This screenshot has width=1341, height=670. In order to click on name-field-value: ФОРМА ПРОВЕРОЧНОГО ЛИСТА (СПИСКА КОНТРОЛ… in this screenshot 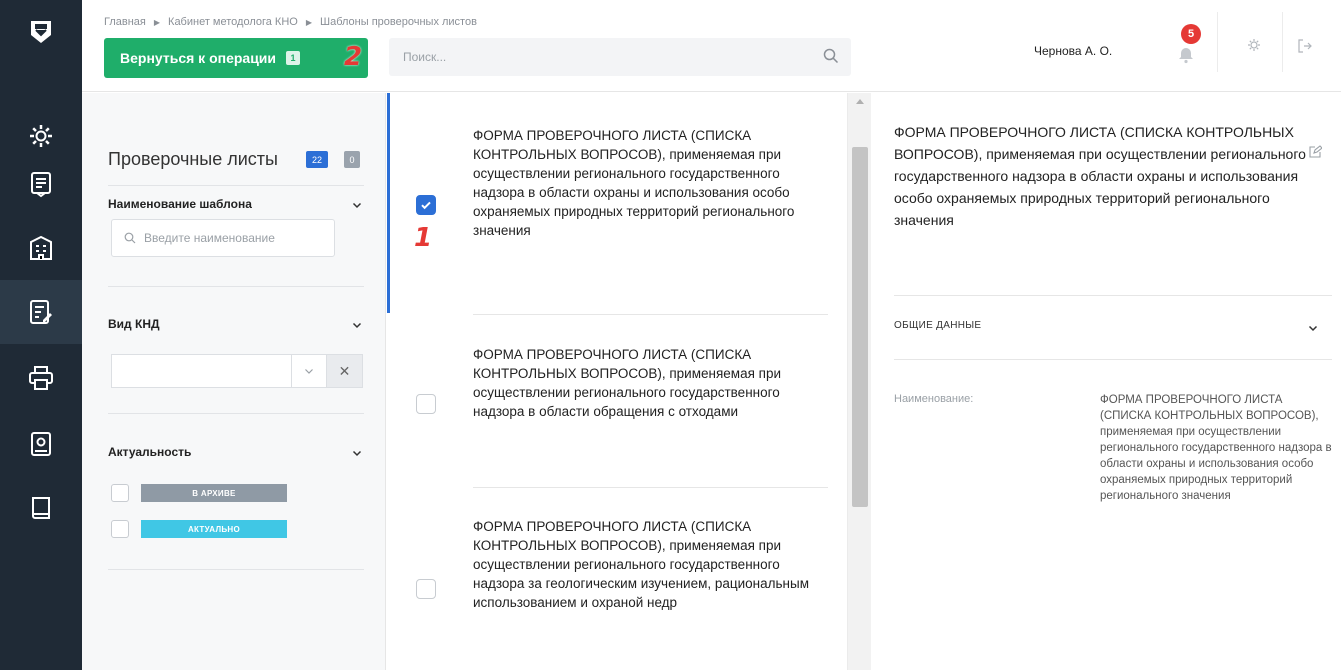, I will do `click(1216, 448)`.